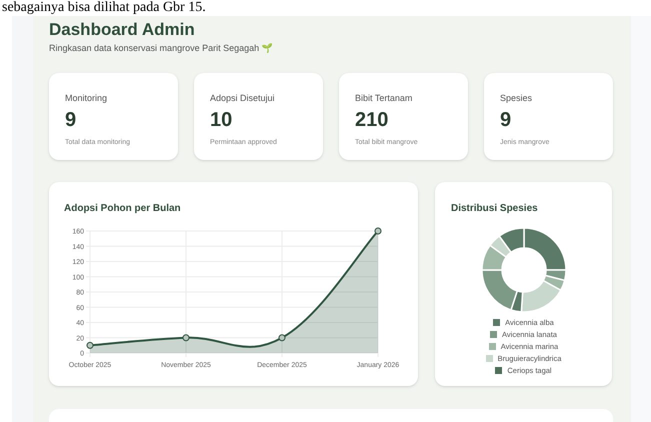 The width and height of the screenshot is (651, 422). Describe the element at coordinates (494, 209) in the screenshot. I see `chart-title: Distribusi Spesies` at that location.